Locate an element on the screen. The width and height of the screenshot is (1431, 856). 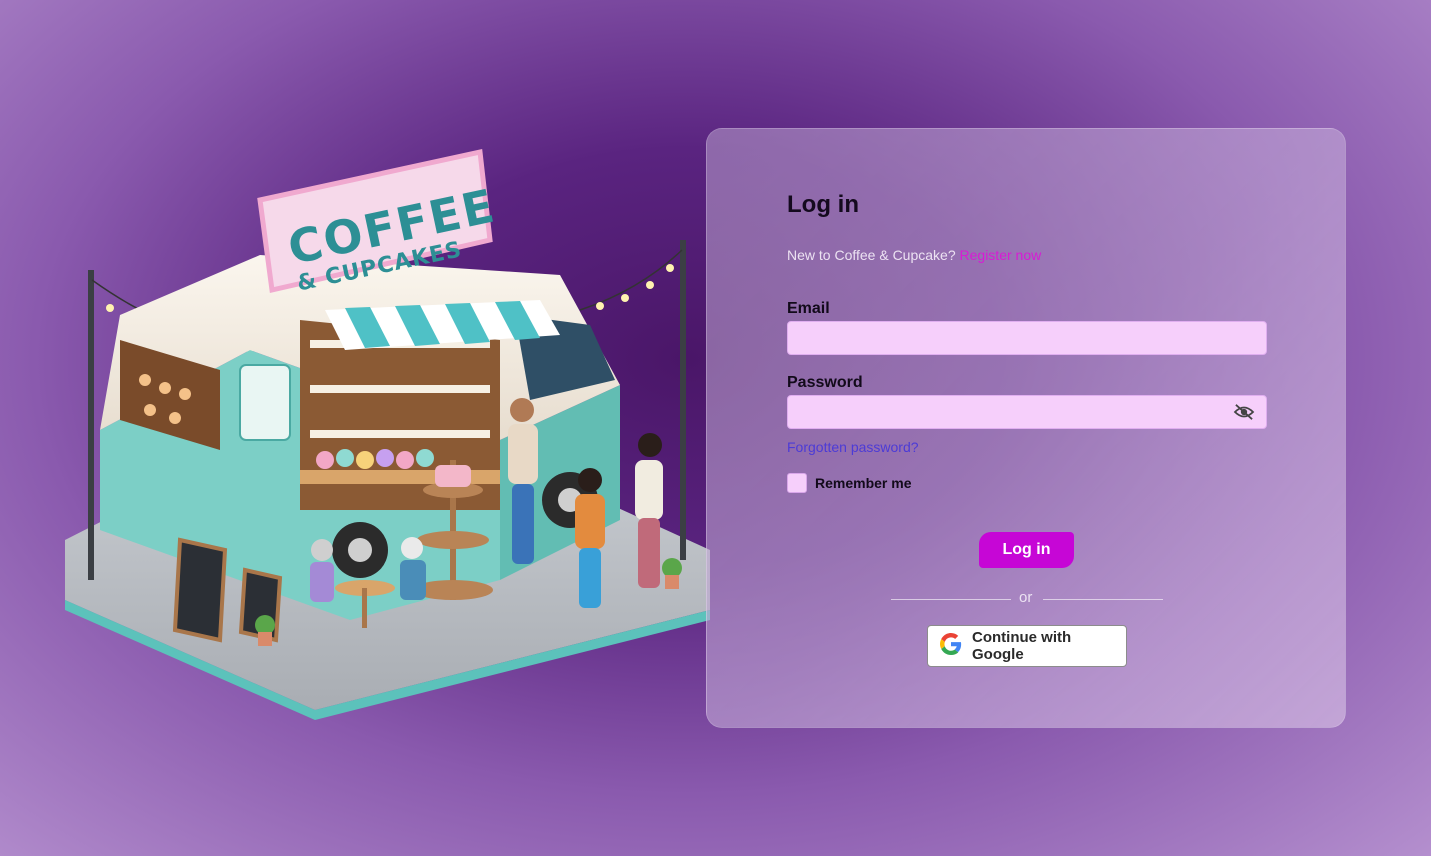
password-field is located at coordinates (1027, 412).